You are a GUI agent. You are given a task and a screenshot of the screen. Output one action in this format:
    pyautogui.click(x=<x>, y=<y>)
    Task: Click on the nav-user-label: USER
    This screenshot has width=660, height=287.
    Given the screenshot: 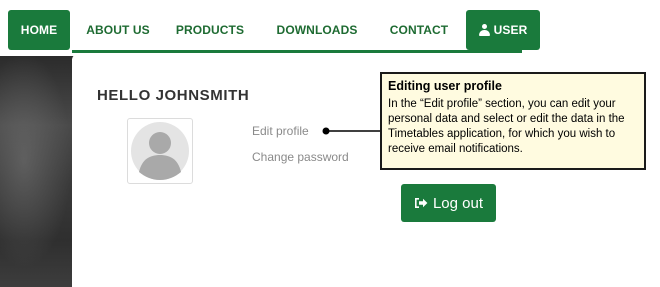 What is the action you would take?
    pyautogui.click(x=510, y=30)
    